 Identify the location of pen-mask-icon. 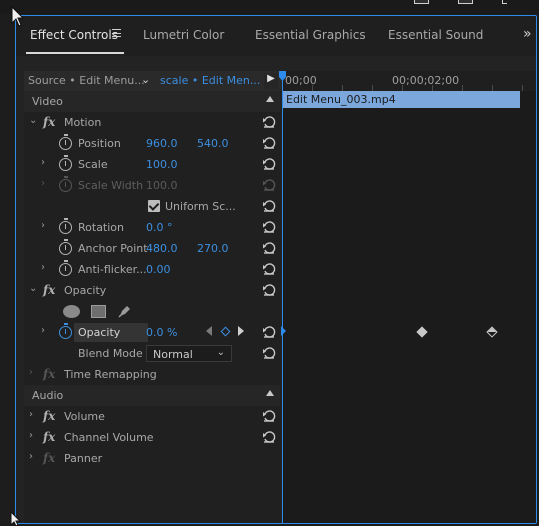
(125, 312).